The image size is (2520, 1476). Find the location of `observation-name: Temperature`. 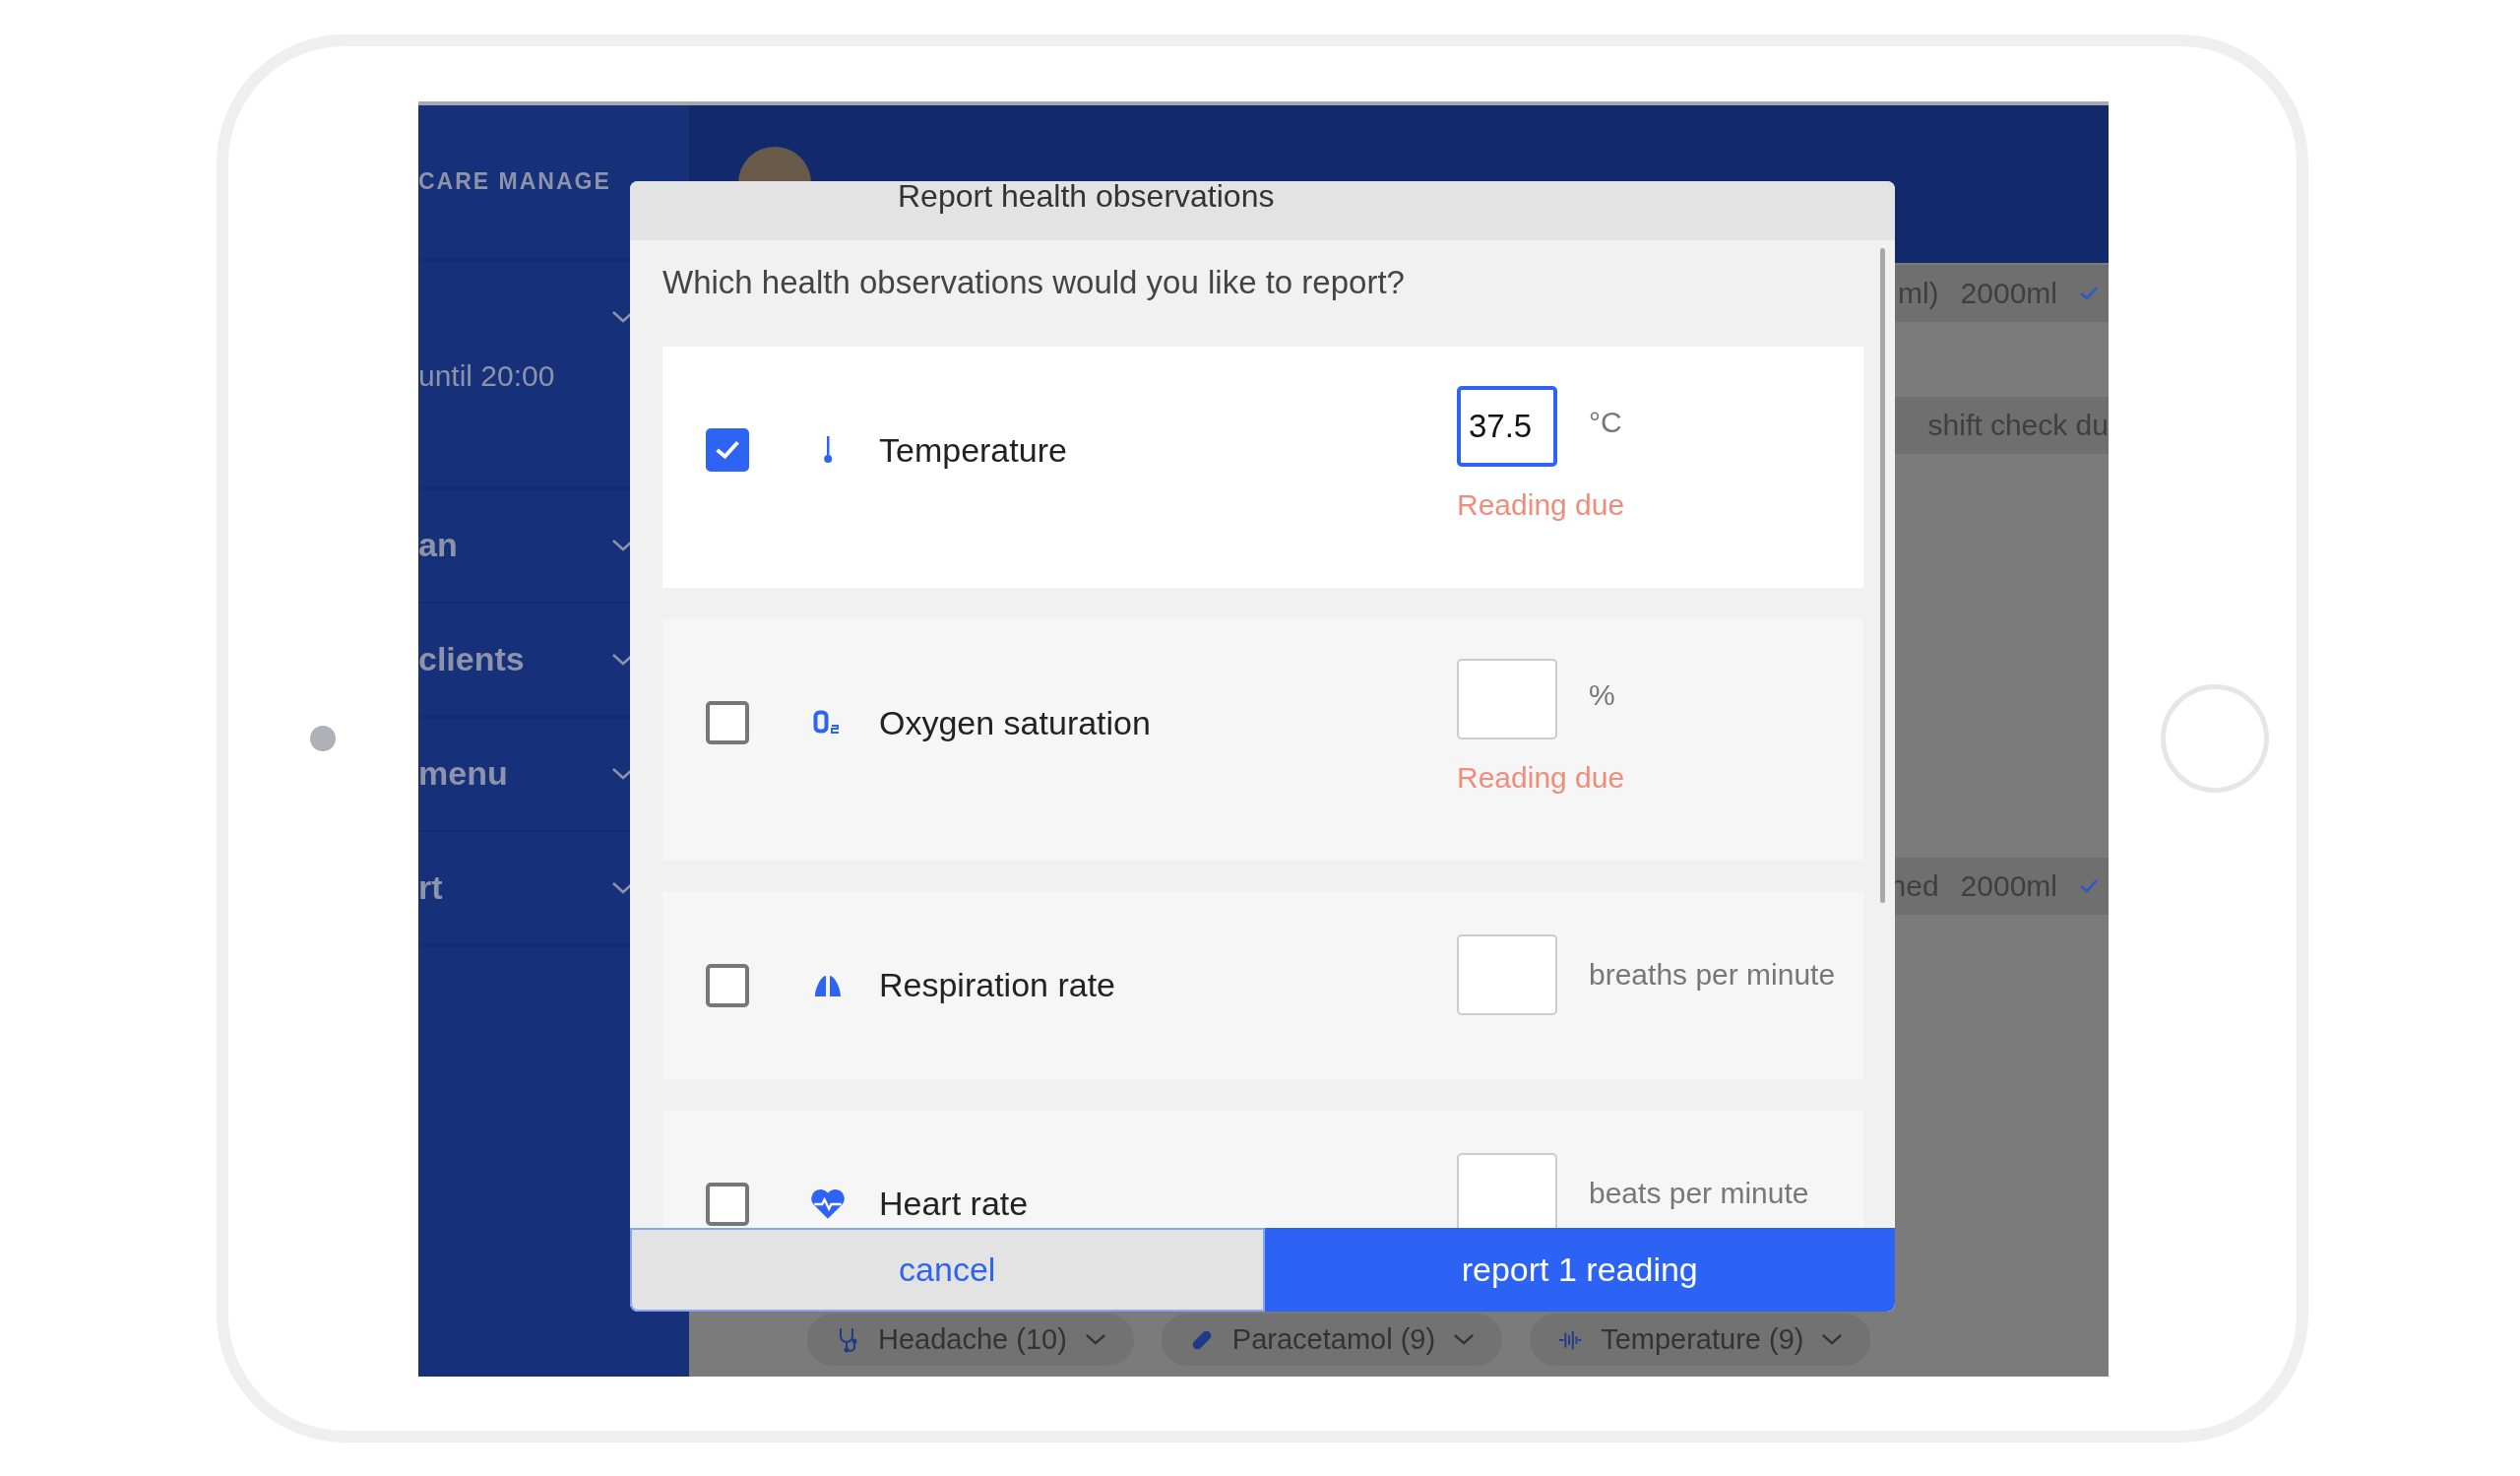

observation-name: Temperature is located at coordinates (973, 450).